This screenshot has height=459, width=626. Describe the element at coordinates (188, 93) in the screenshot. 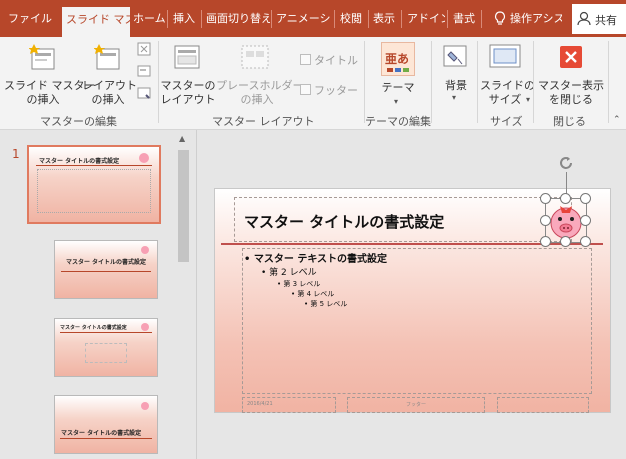

I see `master-layout-button: マスターの レイアウト` at that location.